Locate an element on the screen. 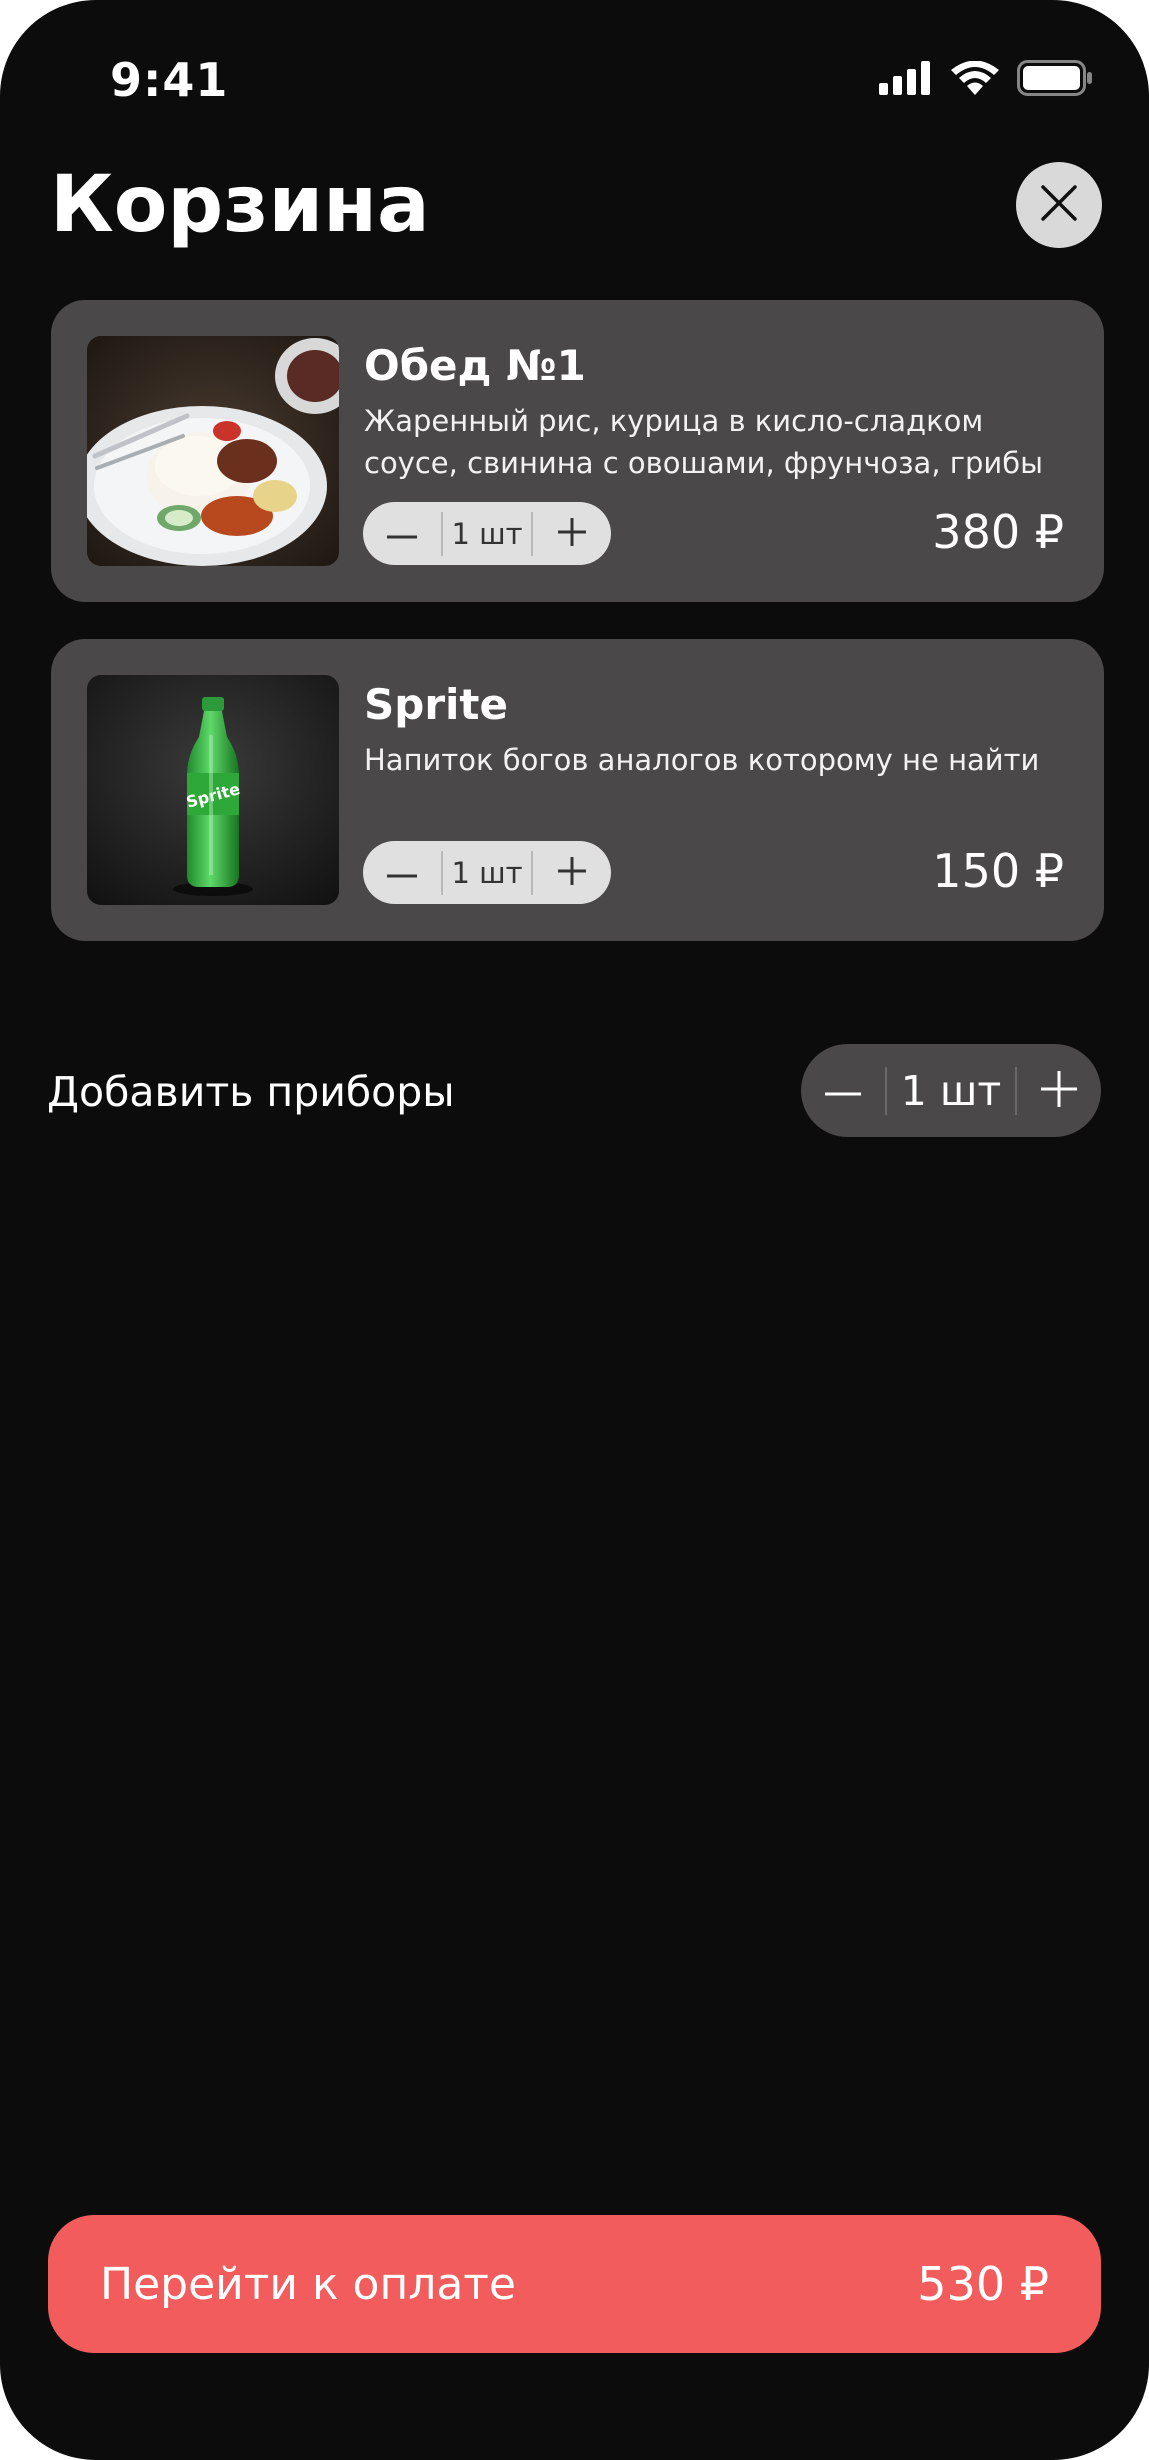 Image resolution: width=1149 pixels, height=2460 pixels. product-name: Обед №1 is located at coordinates (475, 365).